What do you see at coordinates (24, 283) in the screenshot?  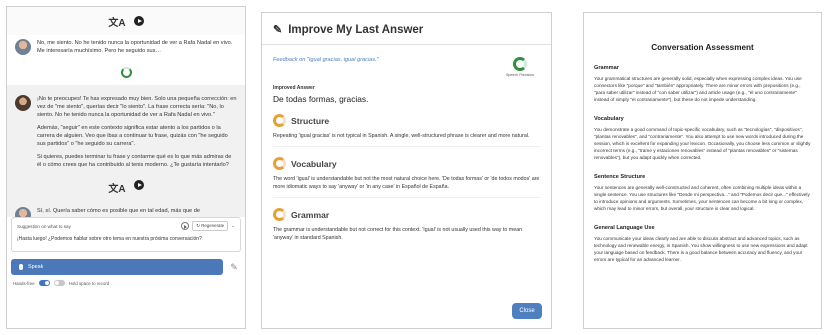 I see `hands-free-label: Hands-free` at bounding box center [24, 283].